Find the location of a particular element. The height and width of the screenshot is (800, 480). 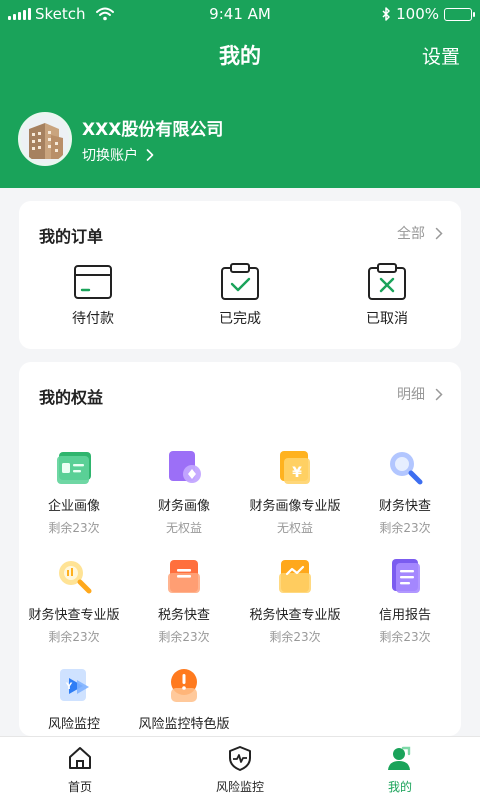

yuan-icon: ¥ is located at coordinates (295, 467).